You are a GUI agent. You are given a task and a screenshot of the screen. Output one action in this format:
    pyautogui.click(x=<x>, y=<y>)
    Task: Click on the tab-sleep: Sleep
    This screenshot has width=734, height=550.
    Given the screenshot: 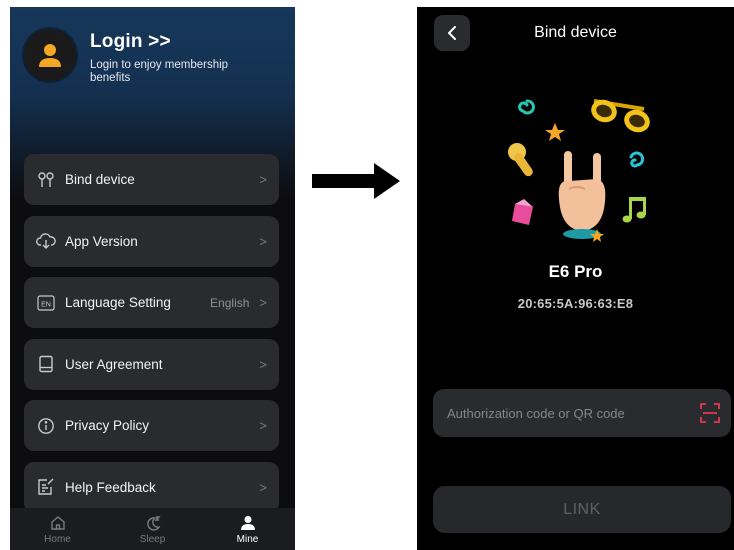 What is the action you would take?
    pyautogui.click(x=152, y=529)
    